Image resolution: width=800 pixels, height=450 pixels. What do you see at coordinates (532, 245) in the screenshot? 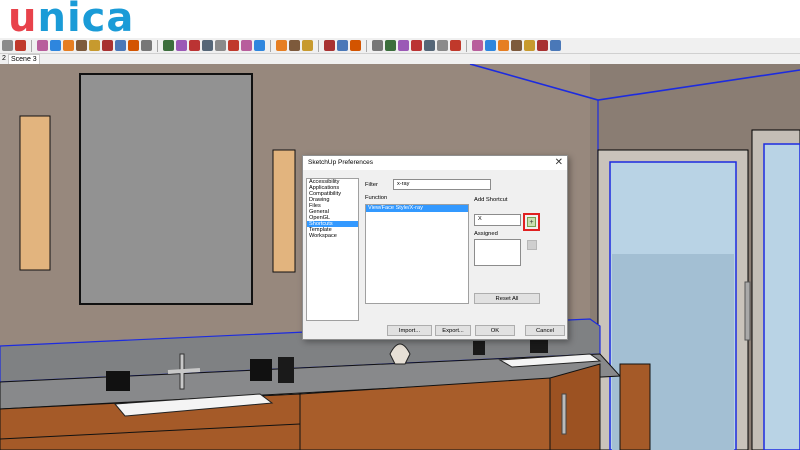
I see `remove-shortcut-button` at bounding box center [532, 245].